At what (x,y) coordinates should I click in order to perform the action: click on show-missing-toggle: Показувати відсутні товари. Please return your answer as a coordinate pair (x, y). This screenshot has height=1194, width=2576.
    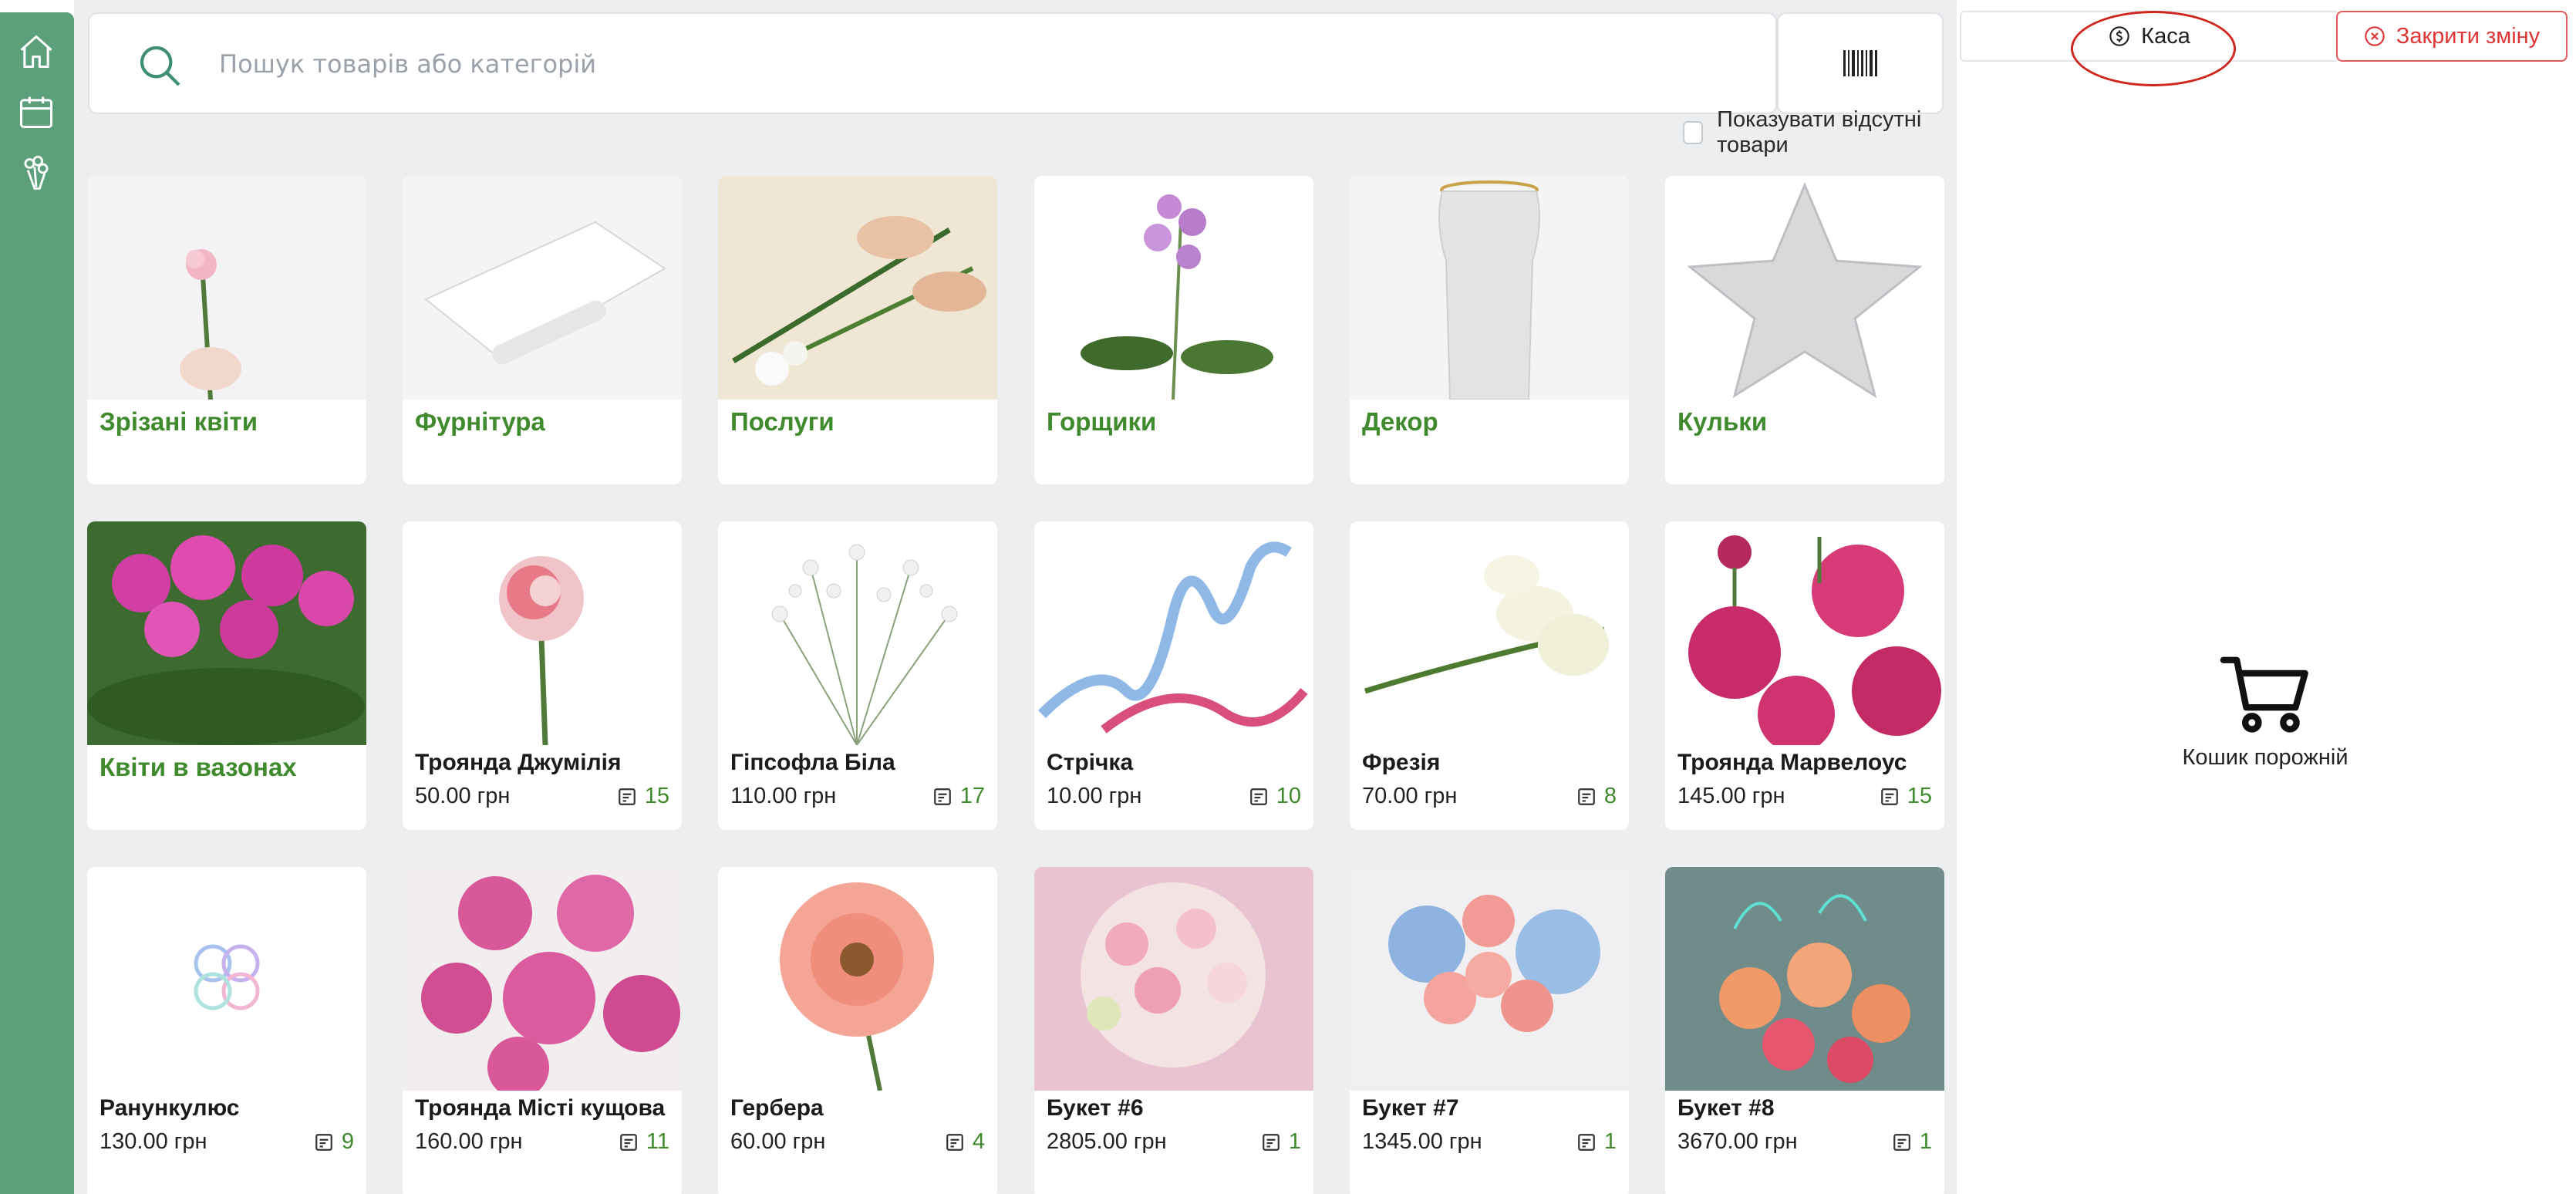
    Looking at the image, I should click on (1820, 132).